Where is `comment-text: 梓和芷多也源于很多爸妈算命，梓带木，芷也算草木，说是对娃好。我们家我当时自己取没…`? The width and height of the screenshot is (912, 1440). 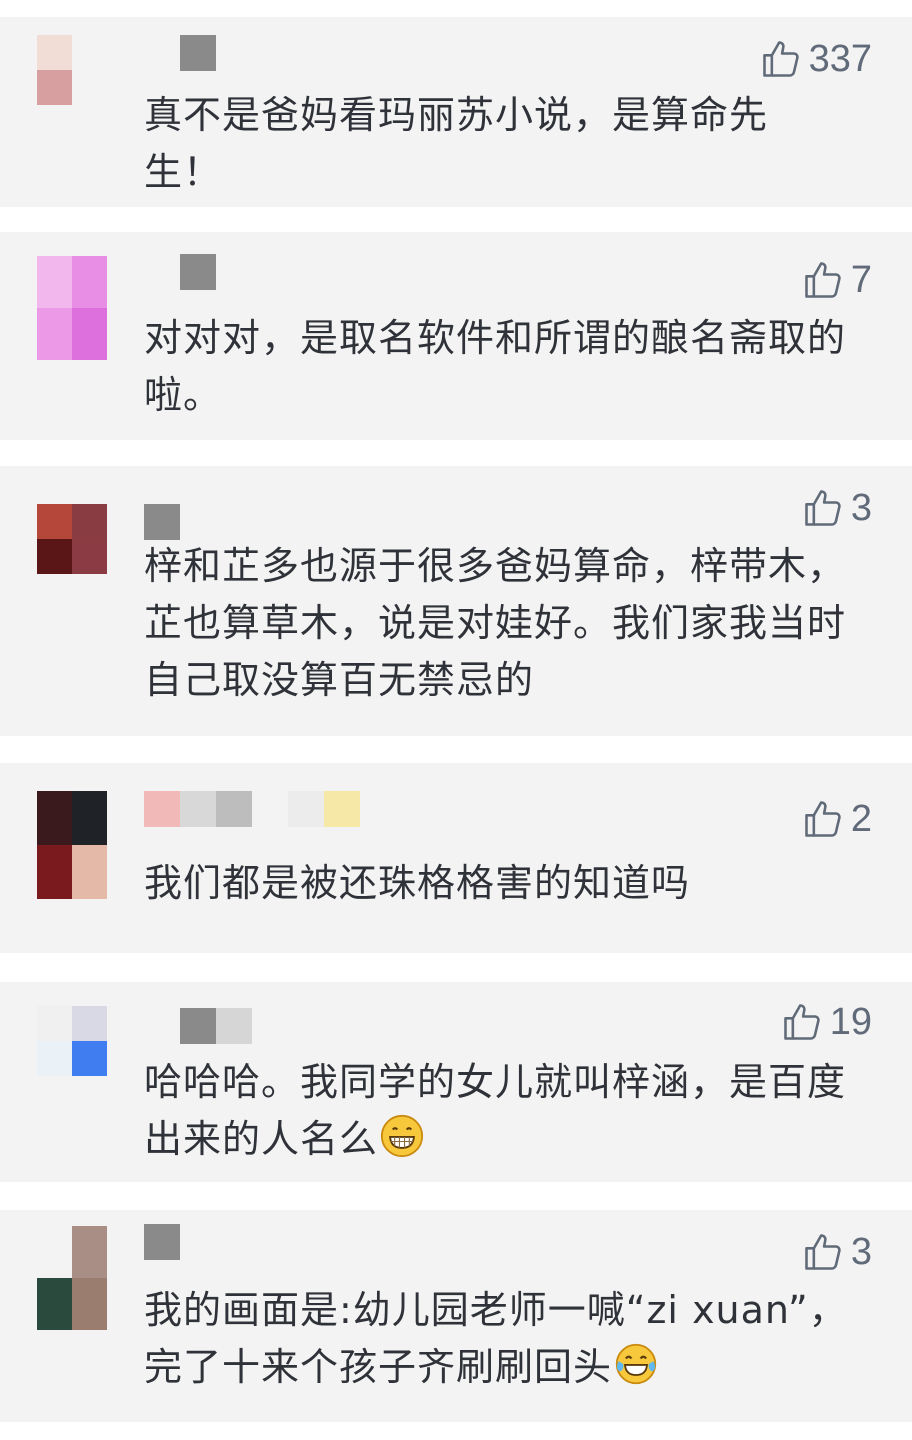
comment-text: 梓和芷多也源于很多爸妈算命，梓带木，芷也算草木，说是对娃好。我们家我当时自己取没… is located at coordinates (495, 623).